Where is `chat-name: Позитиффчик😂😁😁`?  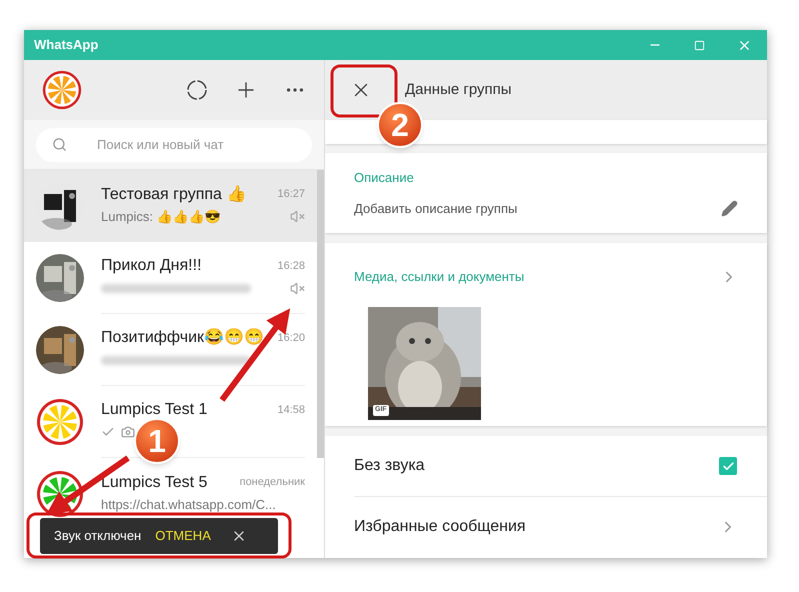 chat-name: Позитиффчик😂😁😁 is located at coordinates (183, 337).